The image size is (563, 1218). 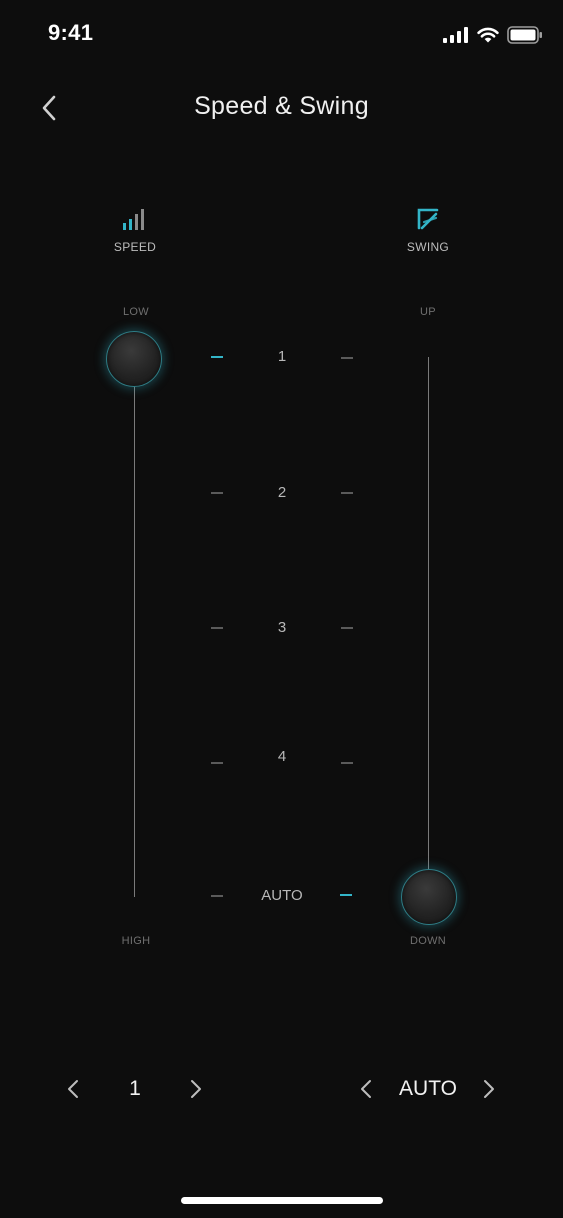 I want to click on swing-decrease-button, so click(x=366, y=1089).